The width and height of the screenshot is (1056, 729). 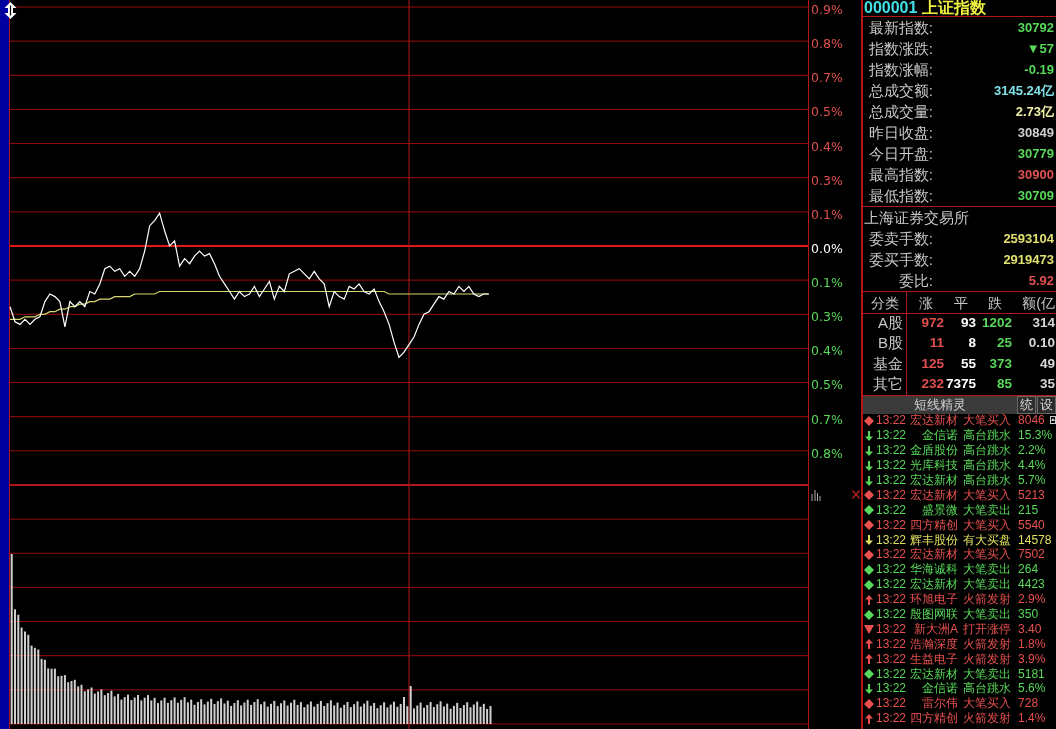 What do you see at coordinates (934, 659) in the screenshot?
I see `stock-name: 生益电子` at bounding box center [934, 659].